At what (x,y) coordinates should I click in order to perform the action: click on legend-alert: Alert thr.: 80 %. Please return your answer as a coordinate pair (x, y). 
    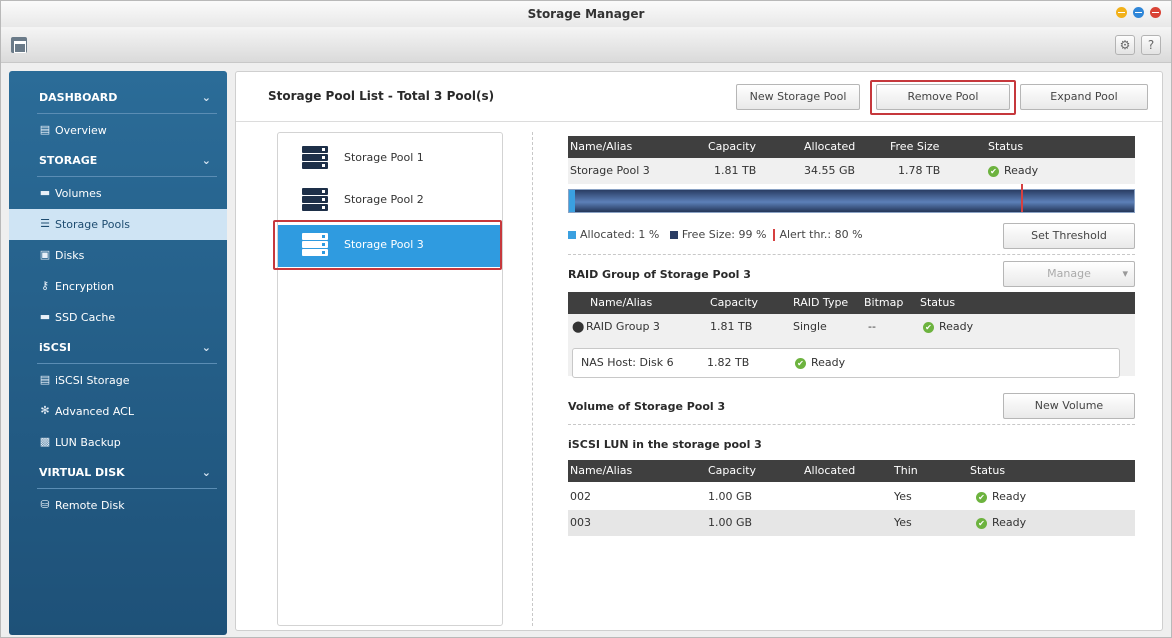
    Looking at the image, I should click on (821, 234).